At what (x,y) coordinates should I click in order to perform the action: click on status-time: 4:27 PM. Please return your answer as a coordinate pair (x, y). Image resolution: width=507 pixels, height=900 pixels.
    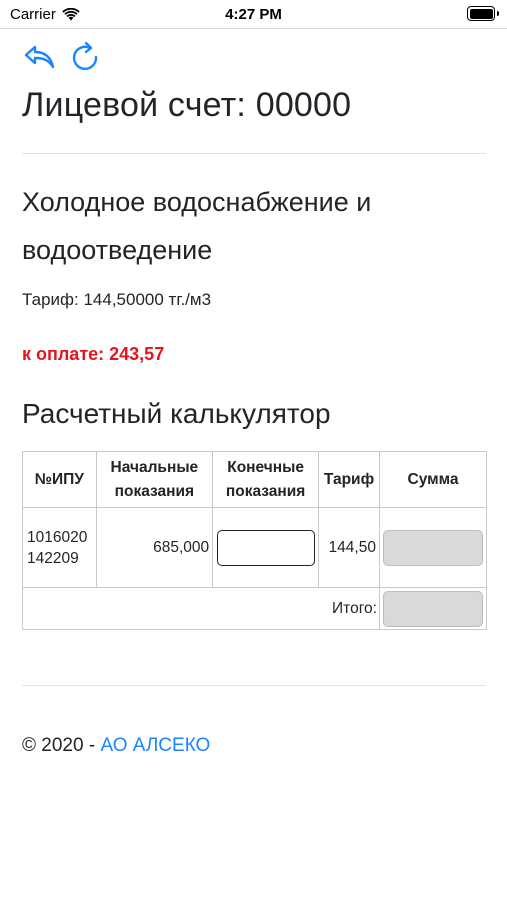
    Looking at the image, I should click on (253, 14).